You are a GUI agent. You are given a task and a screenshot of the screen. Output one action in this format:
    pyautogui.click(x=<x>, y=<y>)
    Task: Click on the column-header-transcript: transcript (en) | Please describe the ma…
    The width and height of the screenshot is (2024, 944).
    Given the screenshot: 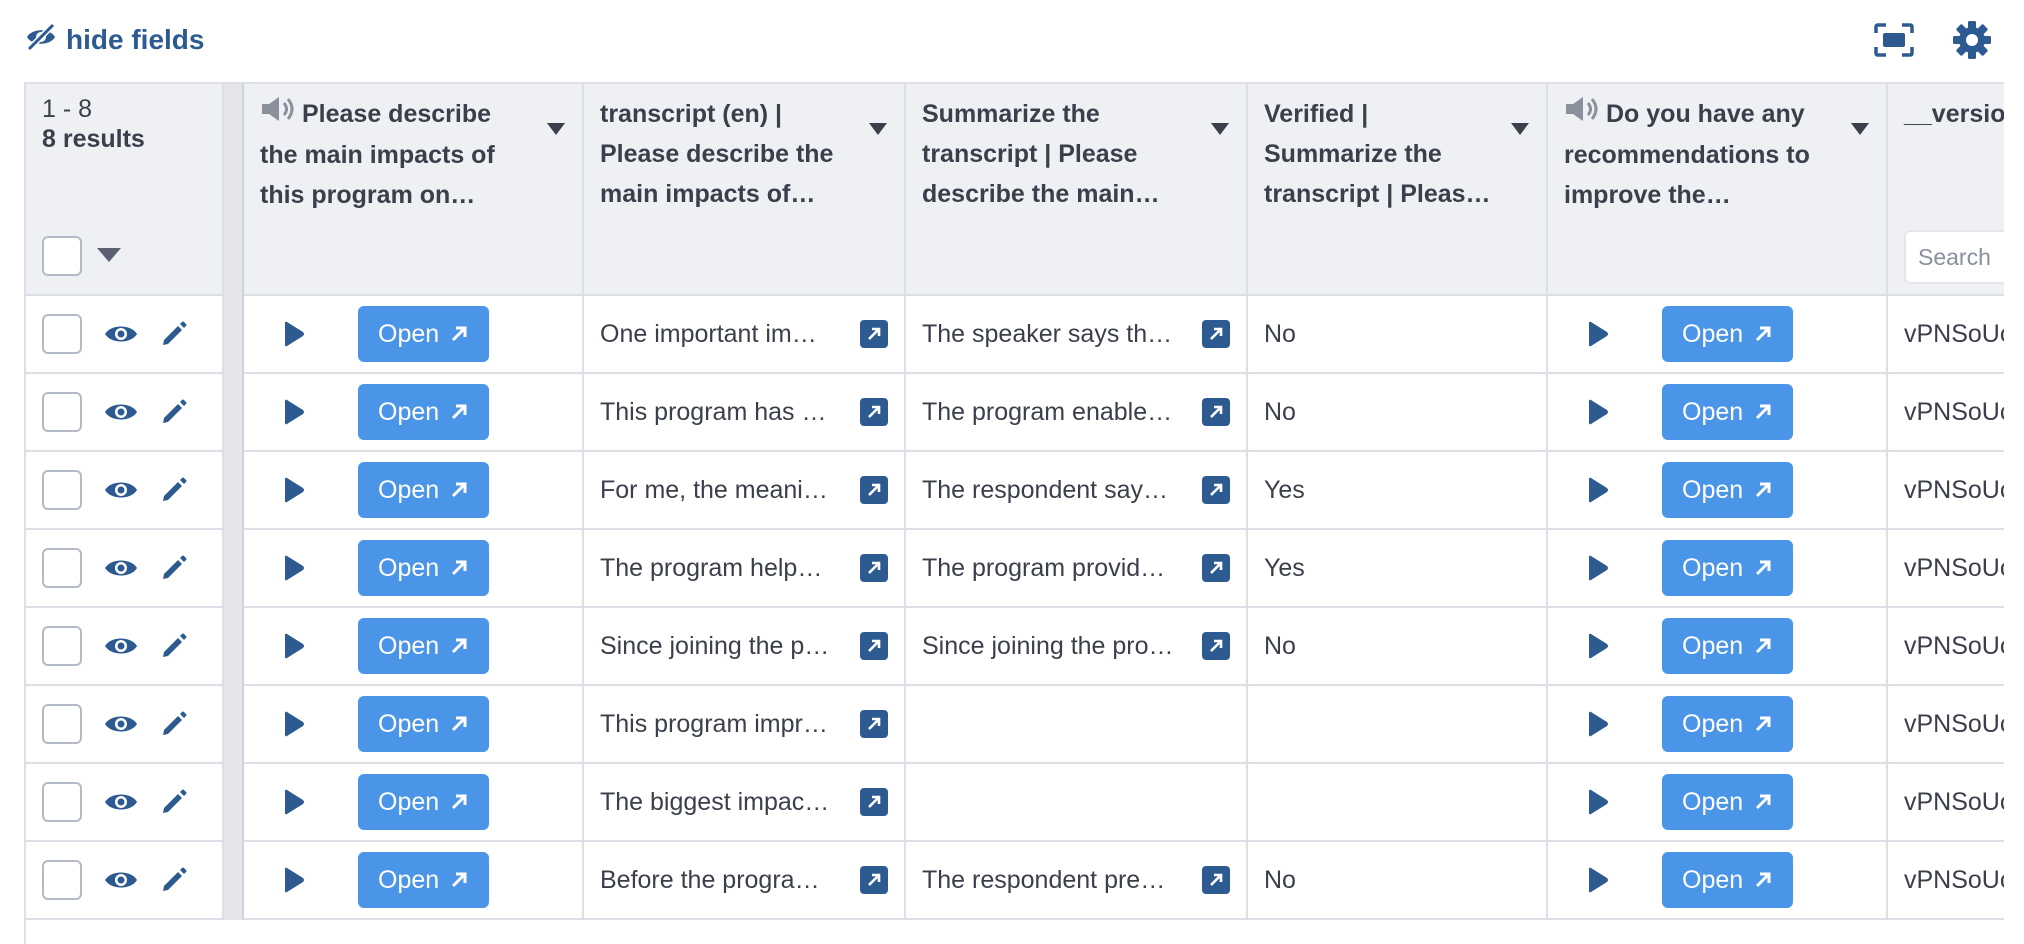 What is the action you would take?
    pyautogui.click(x=745, y=190)
    